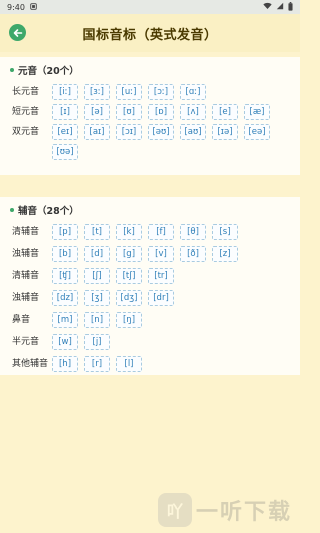  I want to click on phoneme-chip: [ʃ], so click(97, 276).